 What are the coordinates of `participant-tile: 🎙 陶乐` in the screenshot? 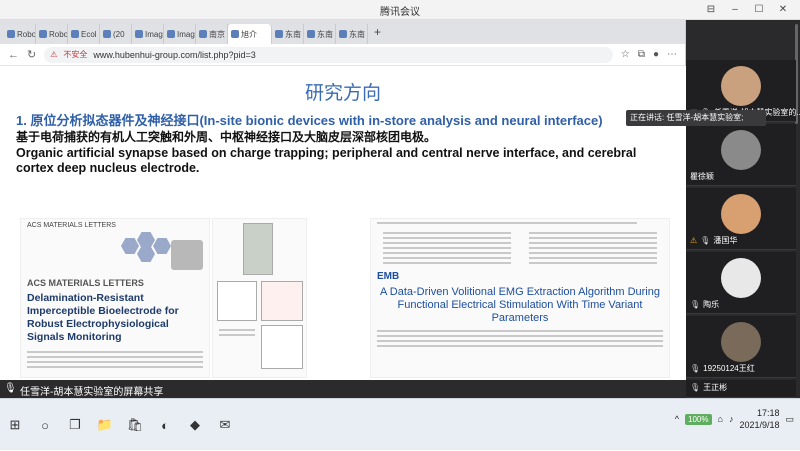 It's located at (741, 283).